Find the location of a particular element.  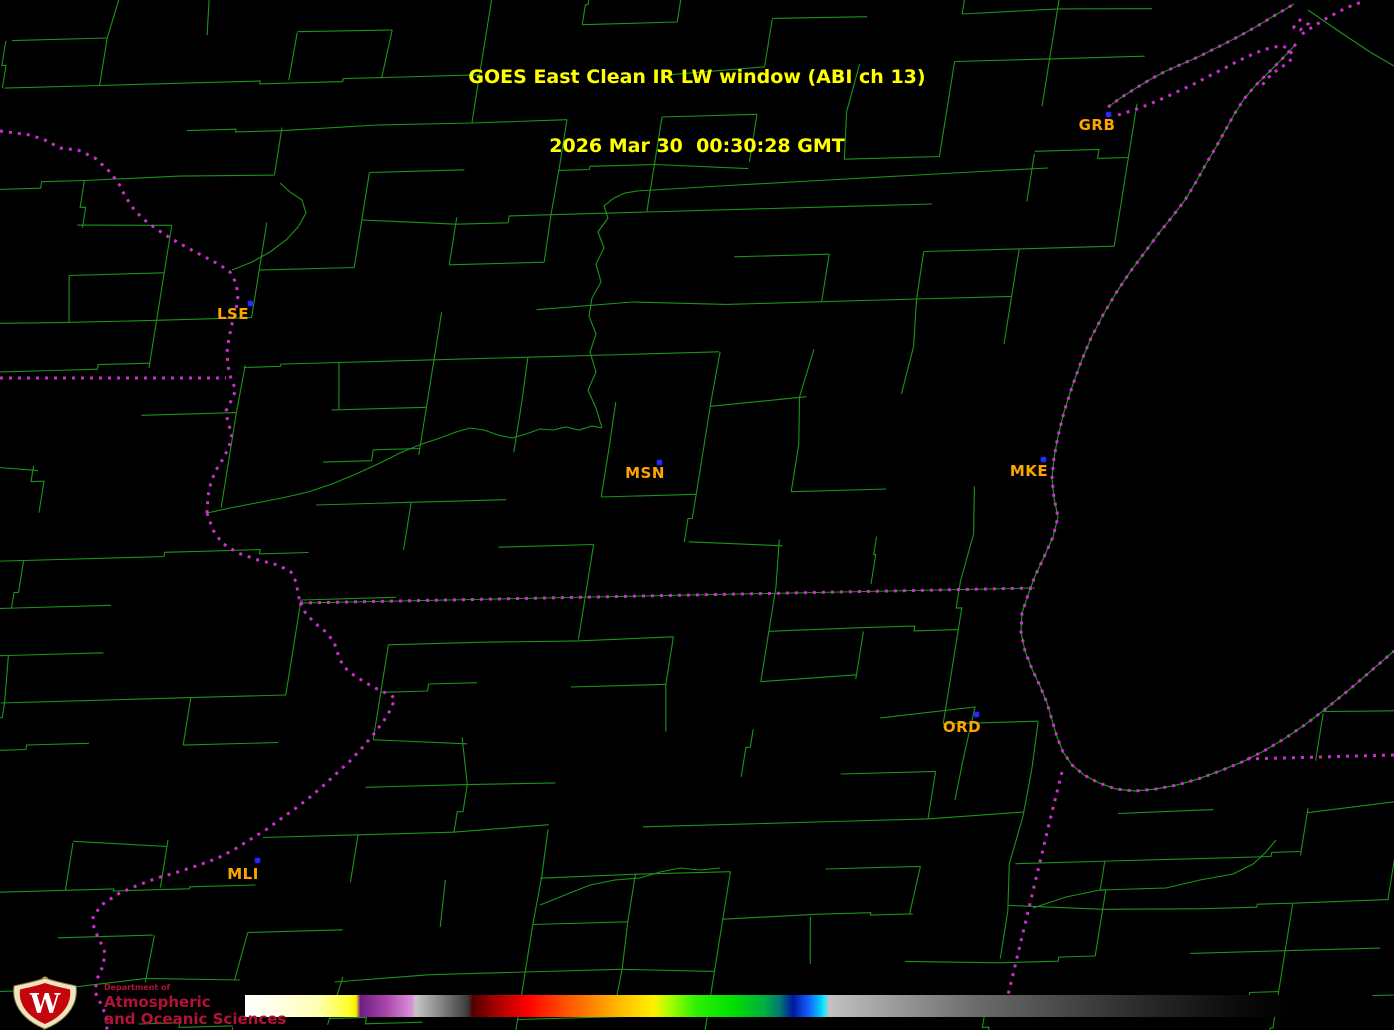

title-line-2: 2026 Mar 30 00:30:28 GMT is located at coordinates (697, 146).